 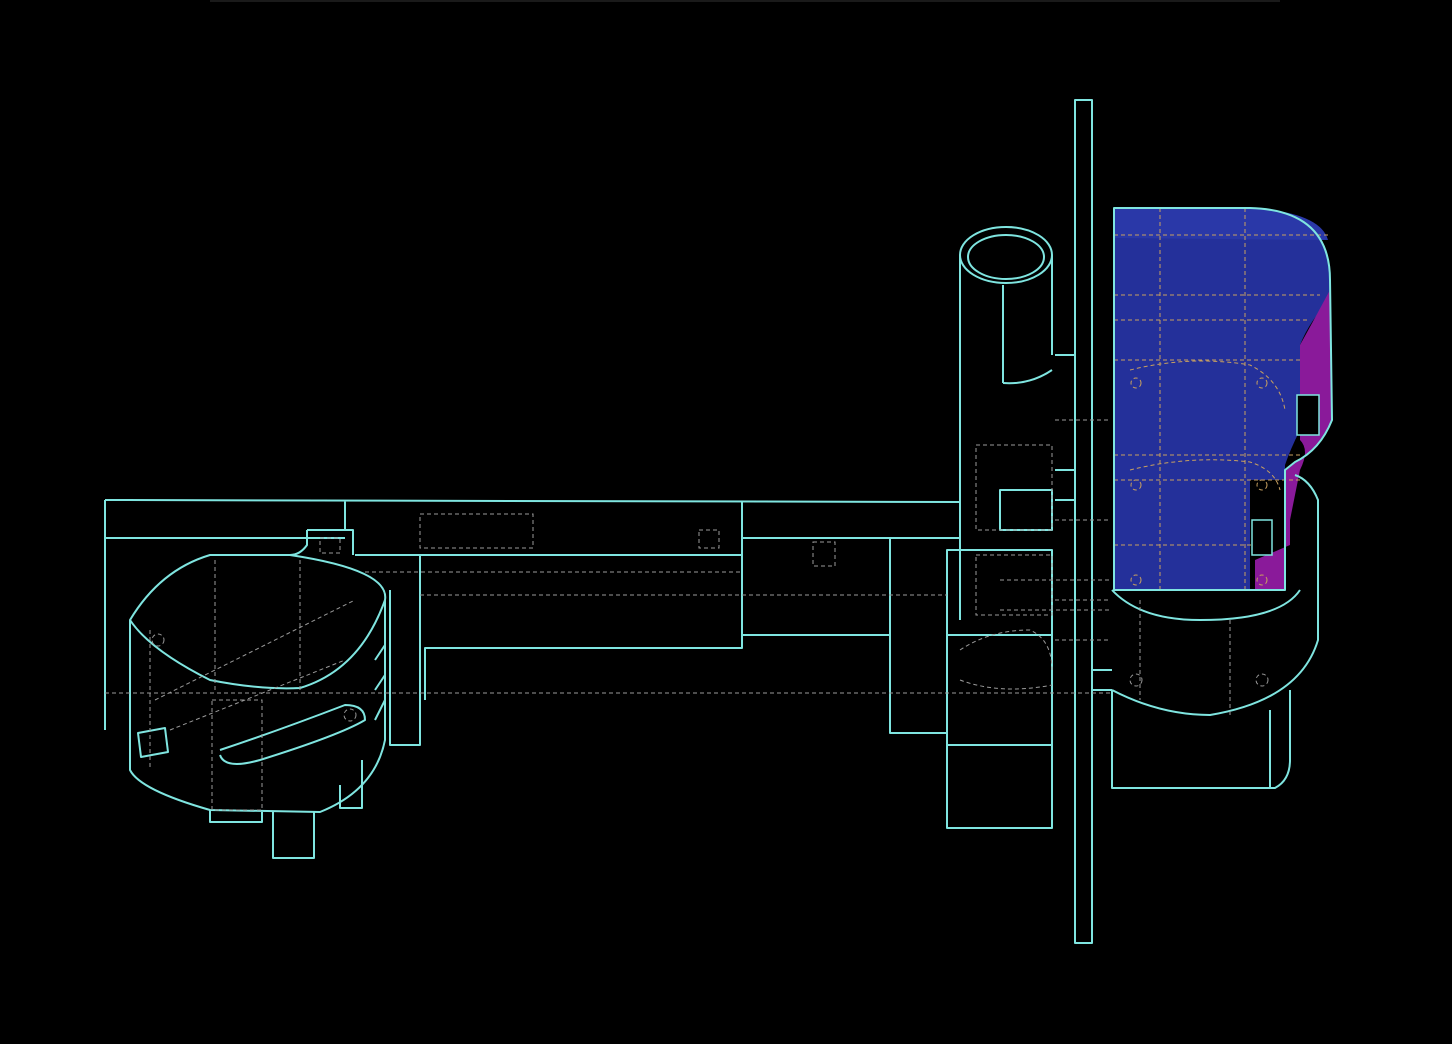 I want to click on vertical-plate, so click(x=1083, y=521).